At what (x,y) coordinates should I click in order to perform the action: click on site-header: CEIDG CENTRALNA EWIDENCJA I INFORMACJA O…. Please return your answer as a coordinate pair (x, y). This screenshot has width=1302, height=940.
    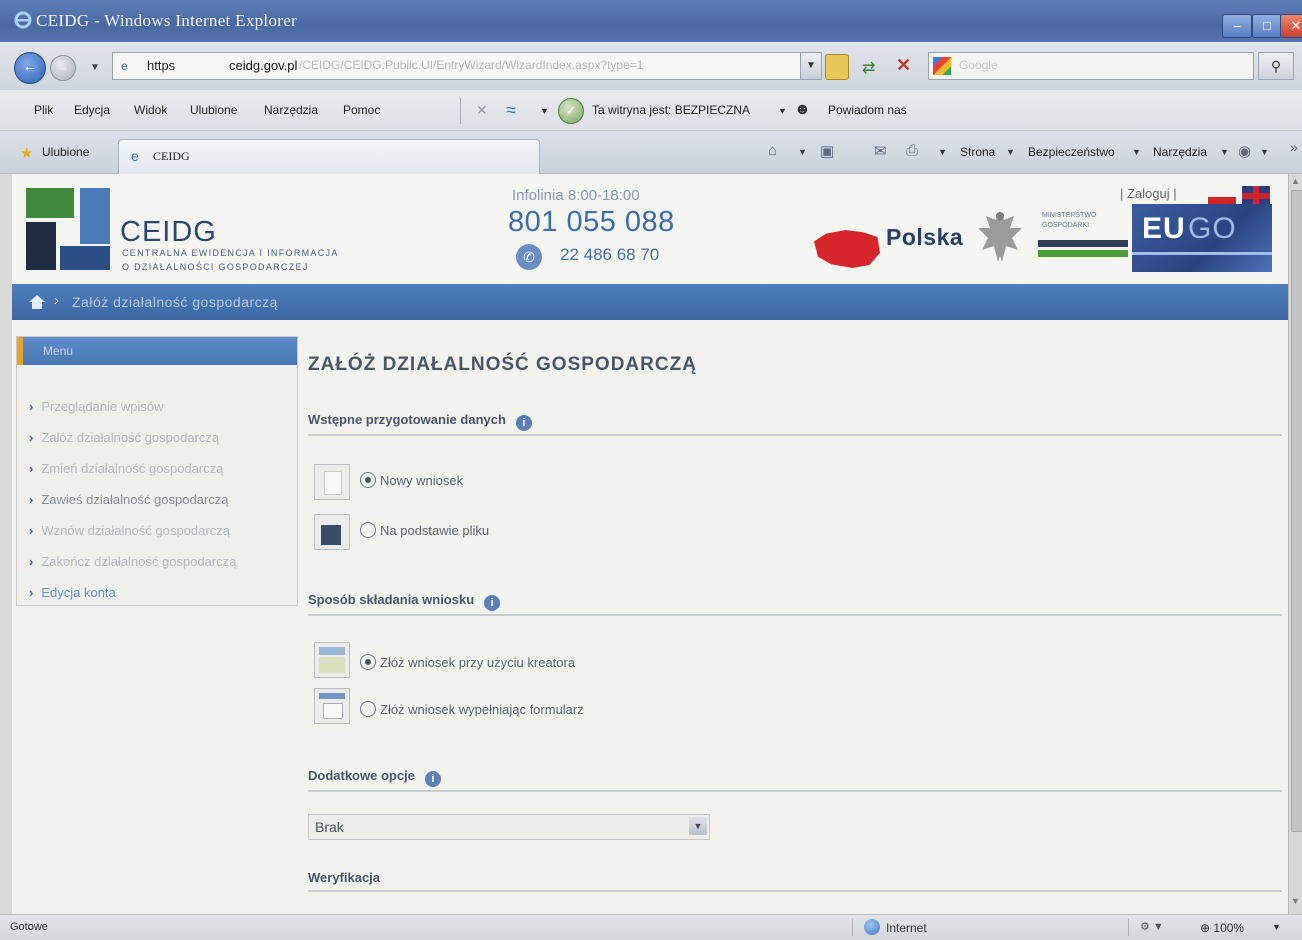
    Looking at the image, I should click on (650, 229).